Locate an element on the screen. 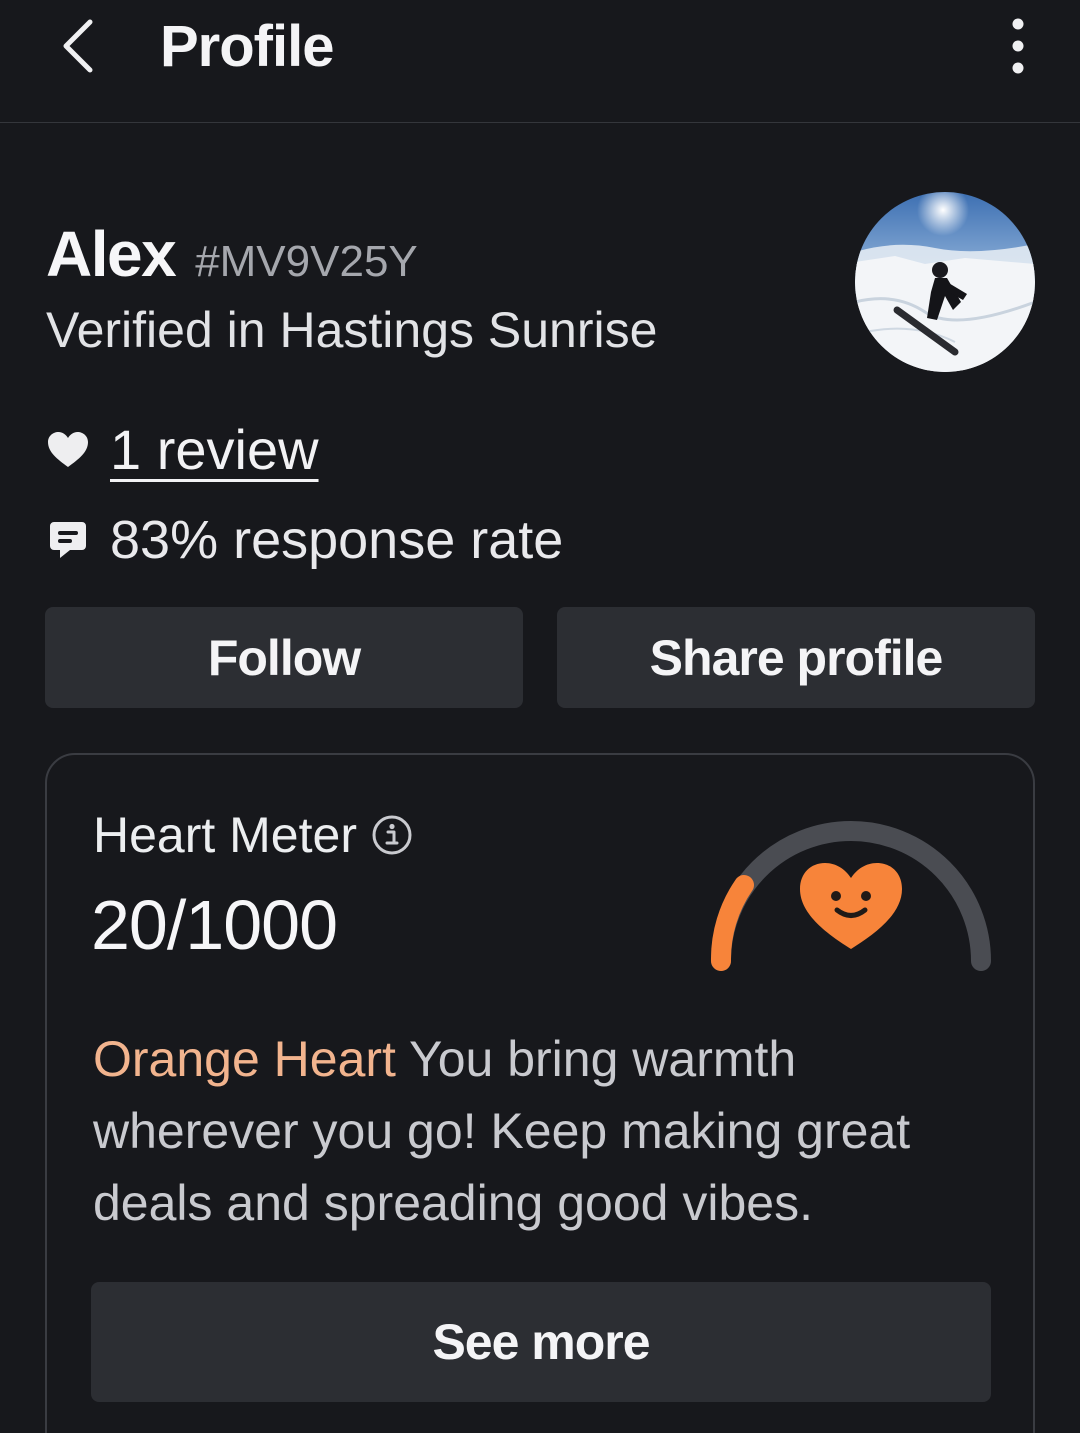  app-header: Profile is located at coordinates (540, 61).